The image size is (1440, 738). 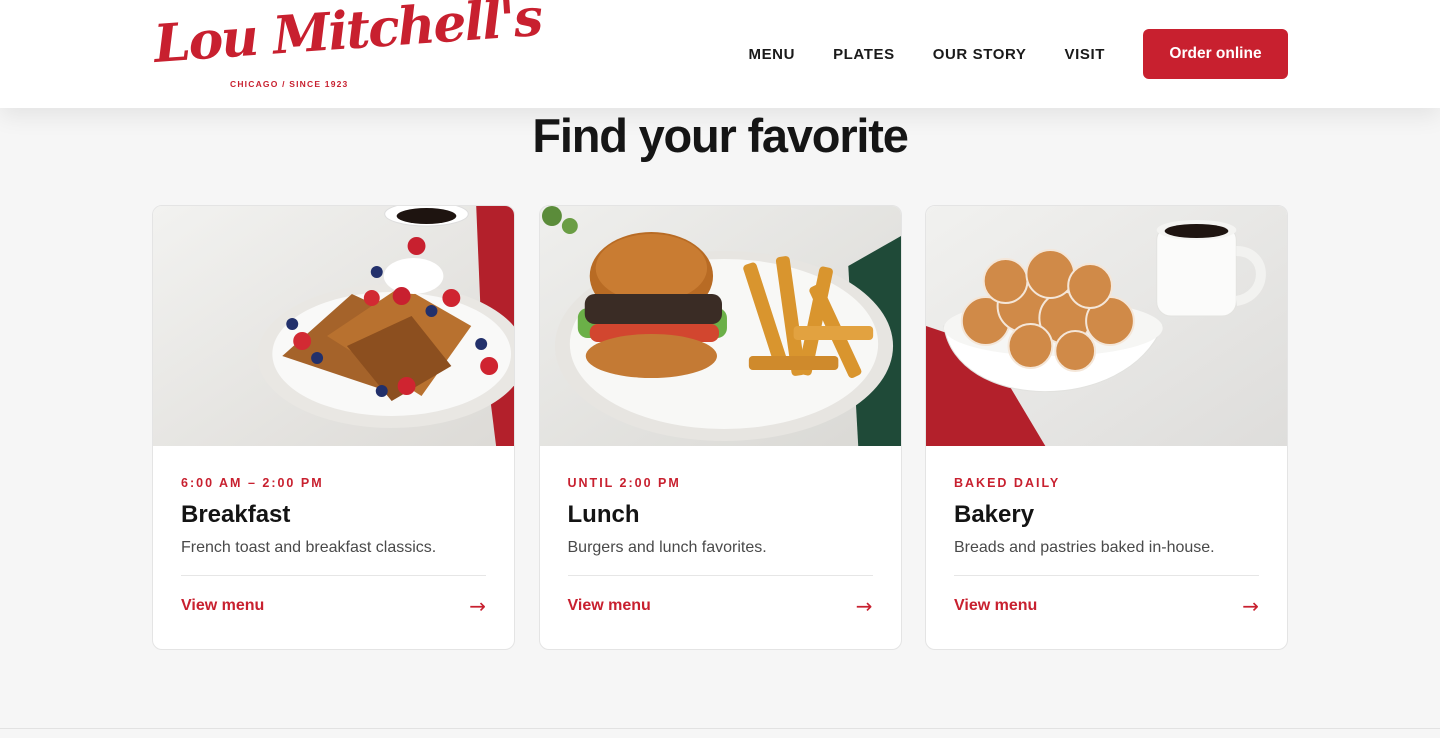 I want to click on card-hours: 6:00 AM – 2:00 PM, so click(x=252, y=483).